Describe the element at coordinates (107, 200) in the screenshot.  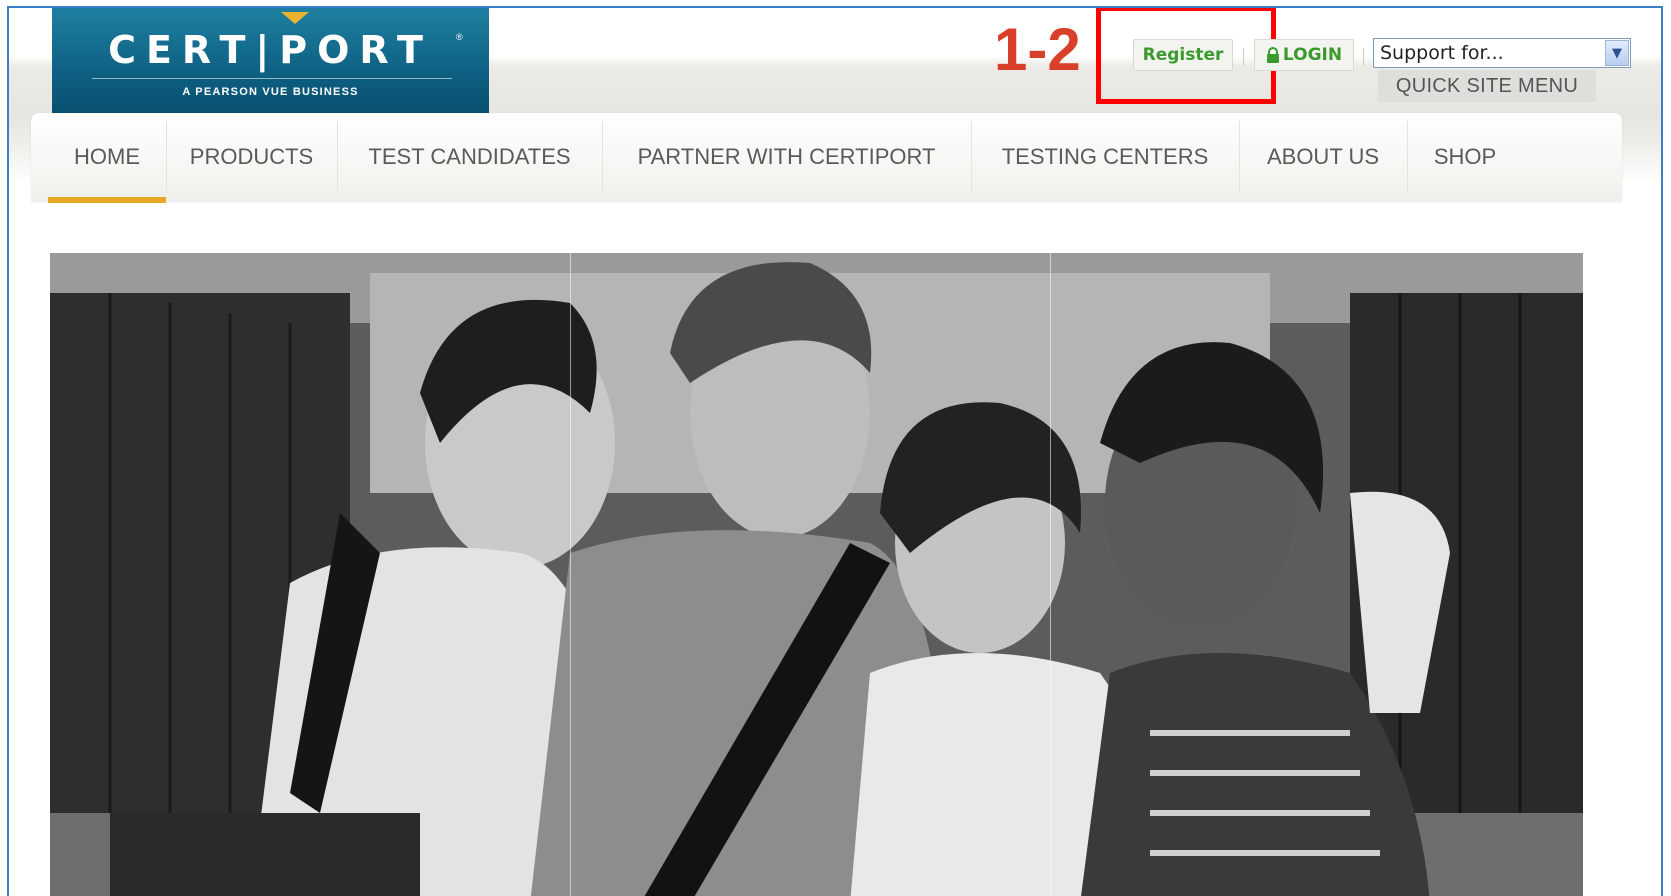
I see `active-tab-indicator` at that location.